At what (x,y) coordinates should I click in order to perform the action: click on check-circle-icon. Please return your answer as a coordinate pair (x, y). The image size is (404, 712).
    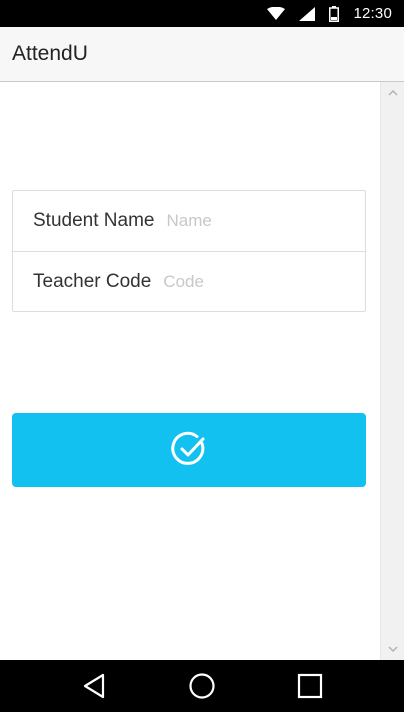
    Looking at the image, I should click on (189, 450).